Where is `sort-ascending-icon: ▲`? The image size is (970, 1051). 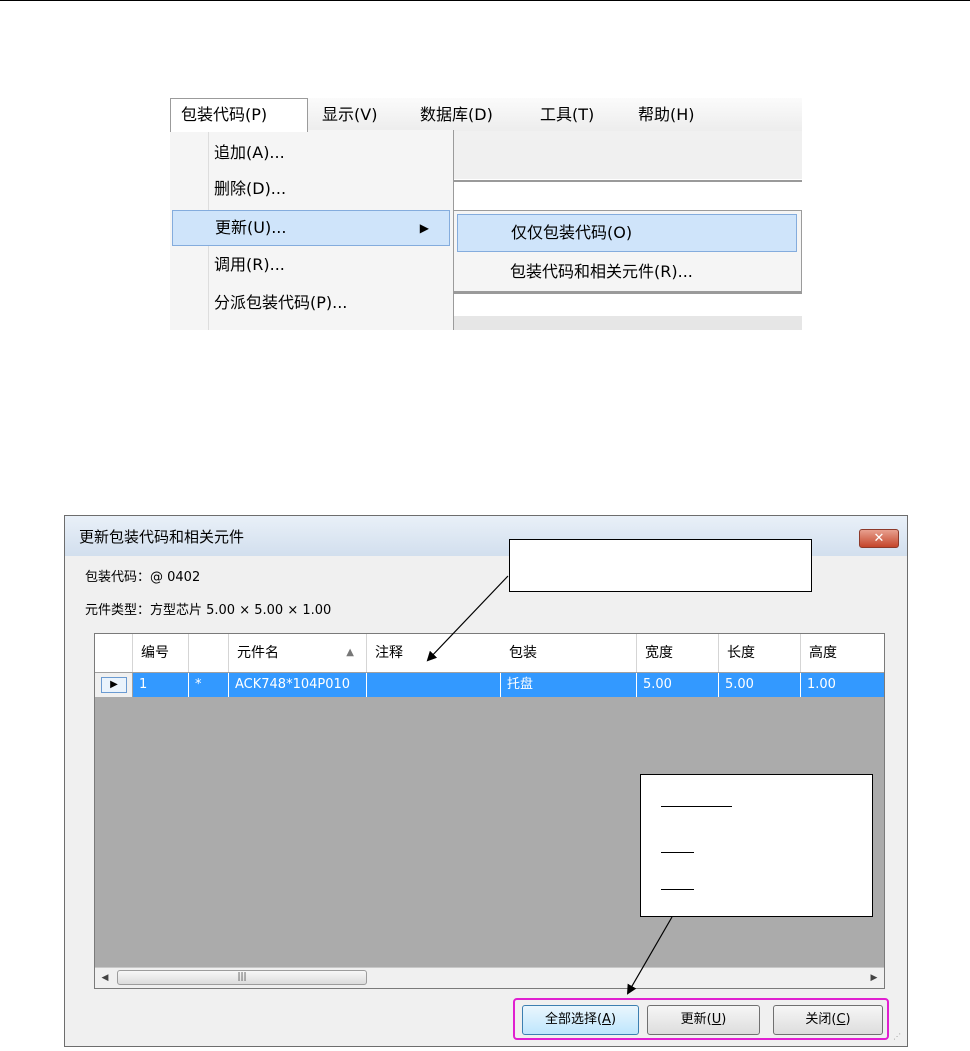 sort-ascending-icon: ▲ is located at coordinates (350, 652).